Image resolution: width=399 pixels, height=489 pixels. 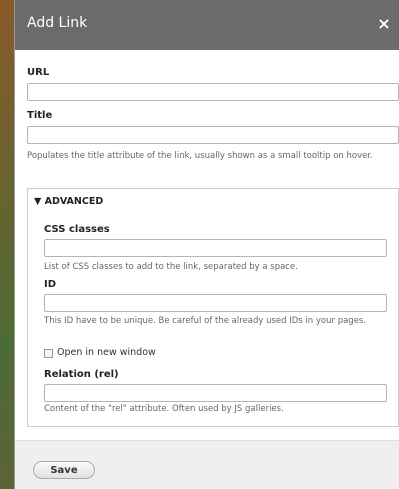 What do you see at coordinates (77, 229) in the screenshot?
I see `css-classes-label: CSS classes` at bounding box center [77, 229].